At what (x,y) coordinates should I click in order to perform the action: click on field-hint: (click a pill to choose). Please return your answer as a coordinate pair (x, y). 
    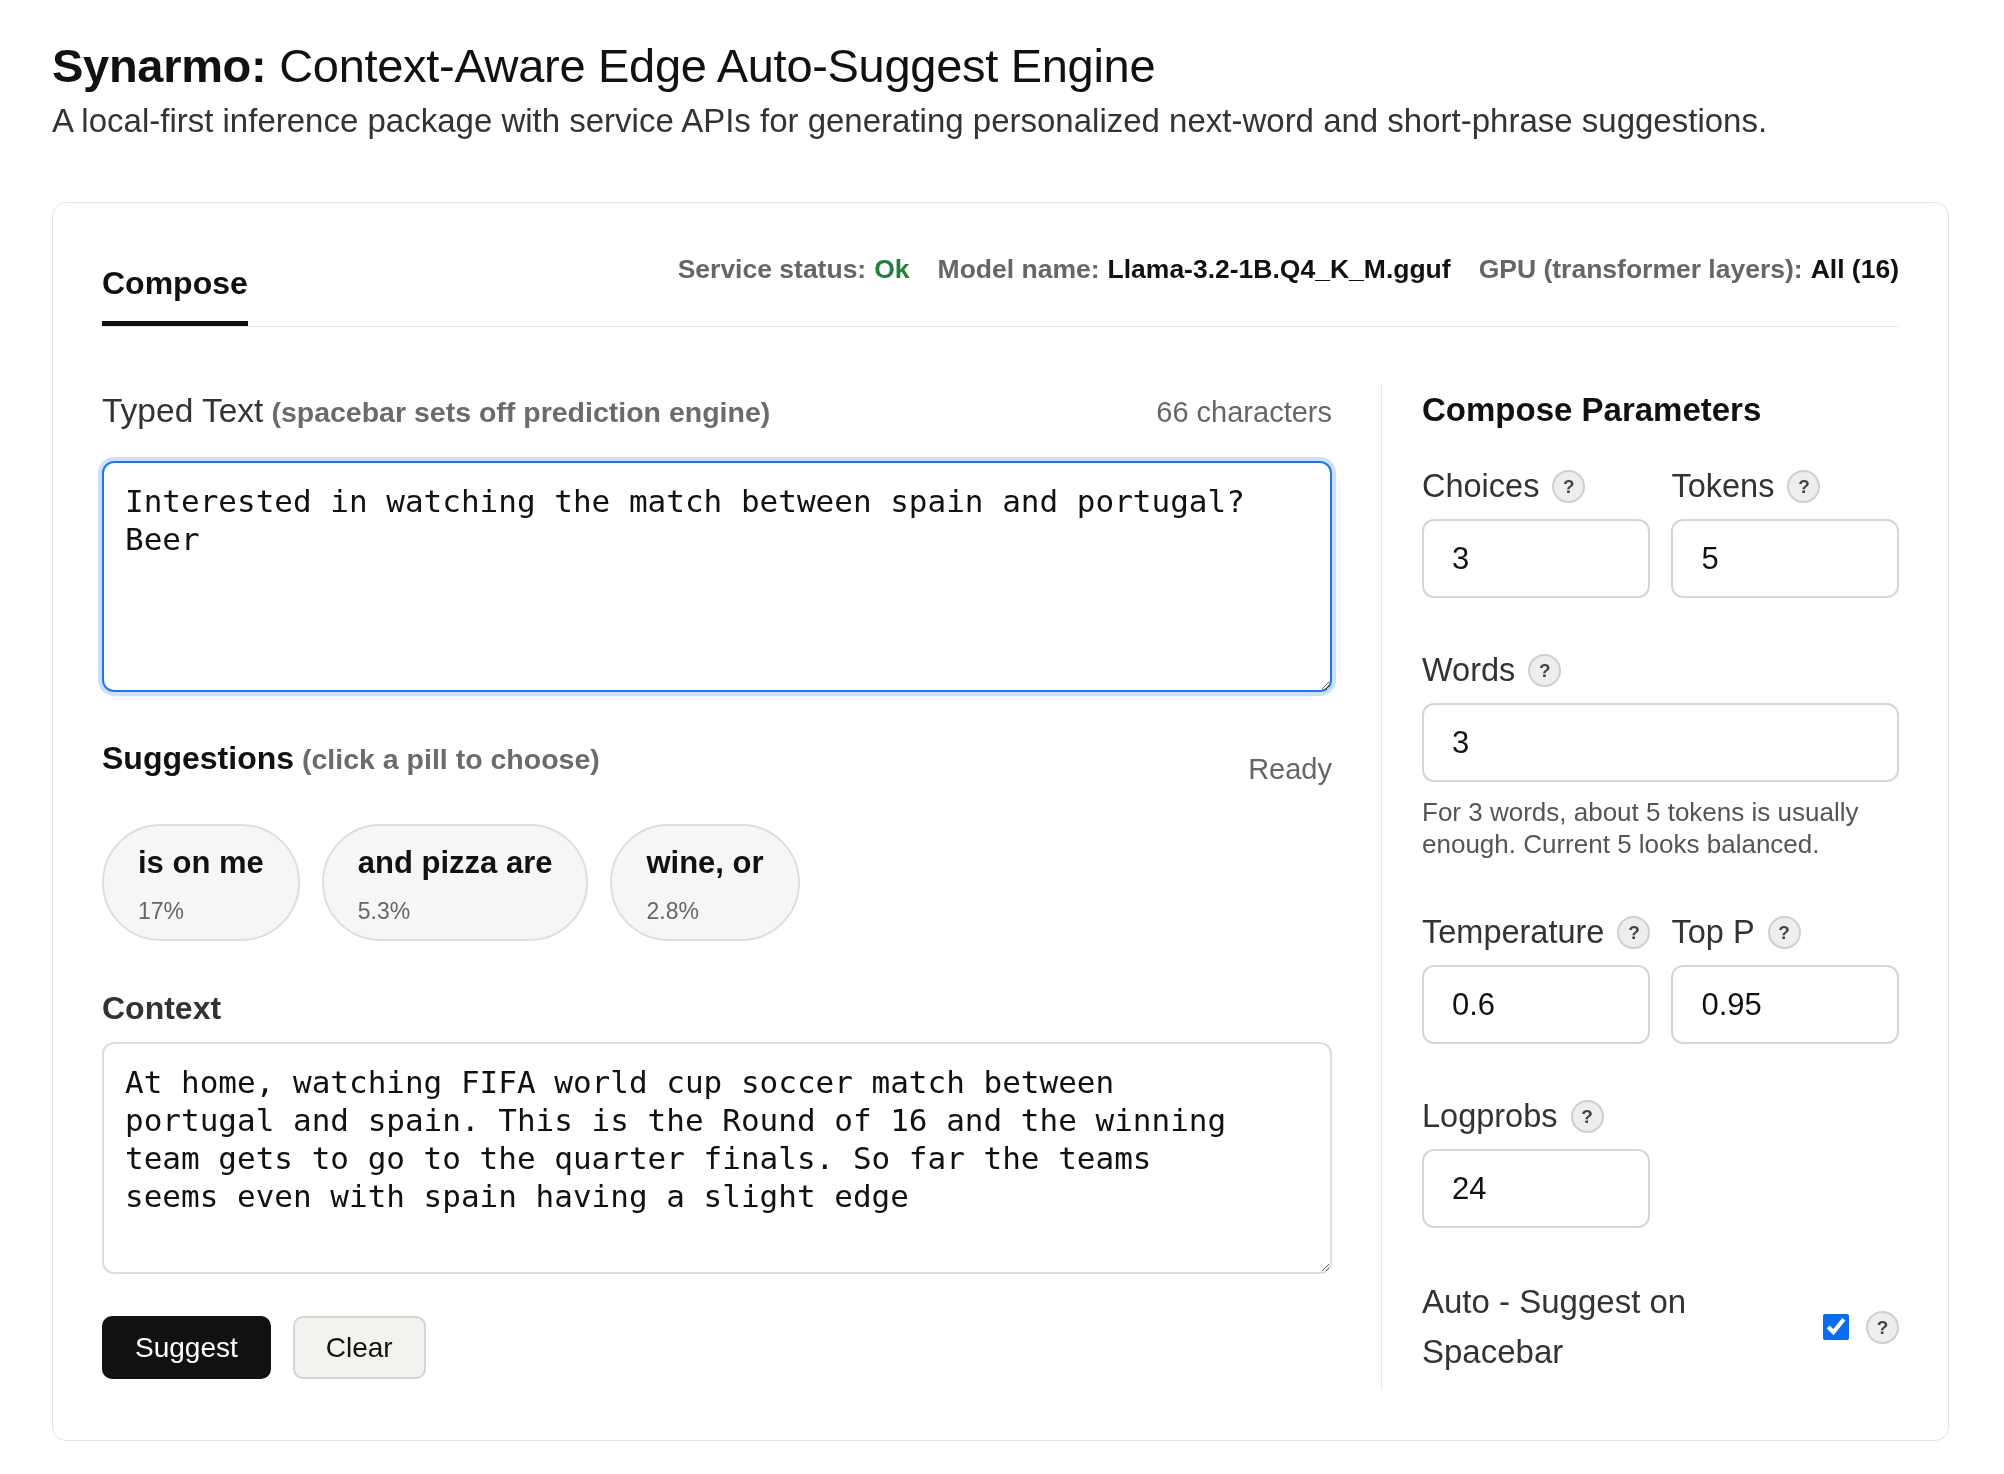
    Looking at the image, I should click on (451, 759).